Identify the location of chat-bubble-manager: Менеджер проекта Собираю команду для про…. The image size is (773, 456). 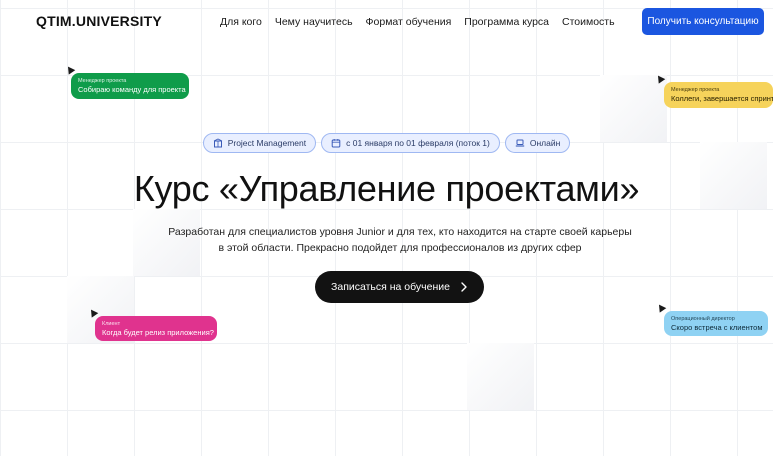
(130, 86).